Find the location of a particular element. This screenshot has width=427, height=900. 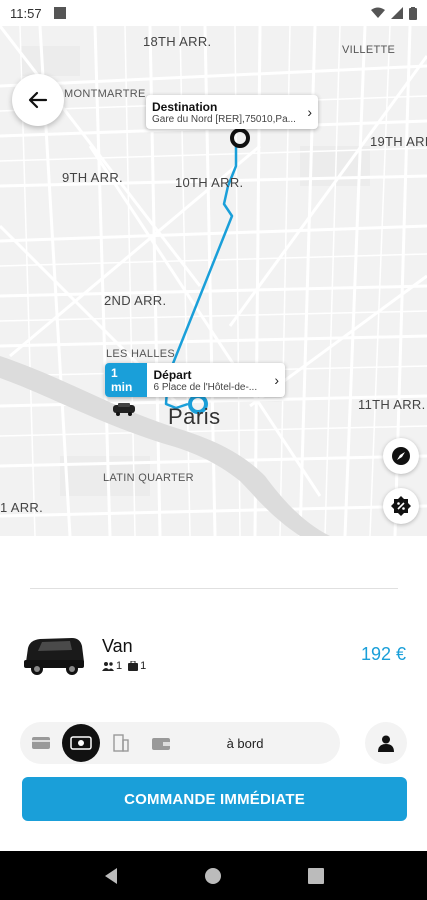

compass-icon is located at coordinates (401, 456).